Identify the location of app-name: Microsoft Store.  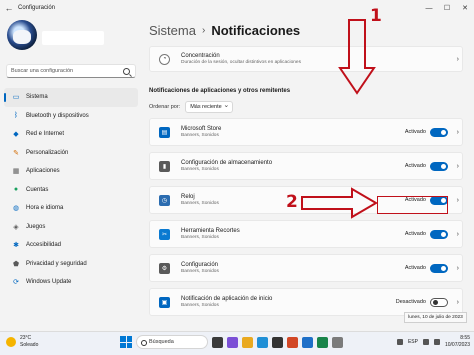
(201, 129).